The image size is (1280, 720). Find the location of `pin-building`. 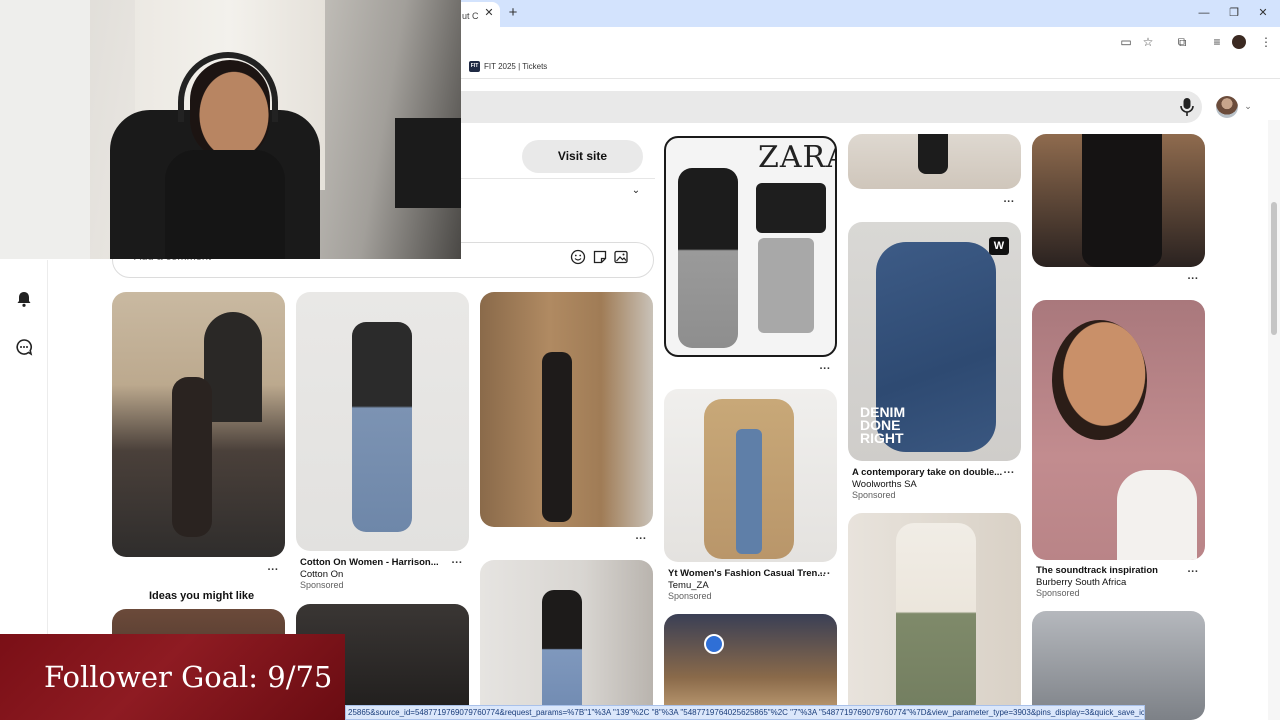

pin-building is located at coordinates (1118, 665).